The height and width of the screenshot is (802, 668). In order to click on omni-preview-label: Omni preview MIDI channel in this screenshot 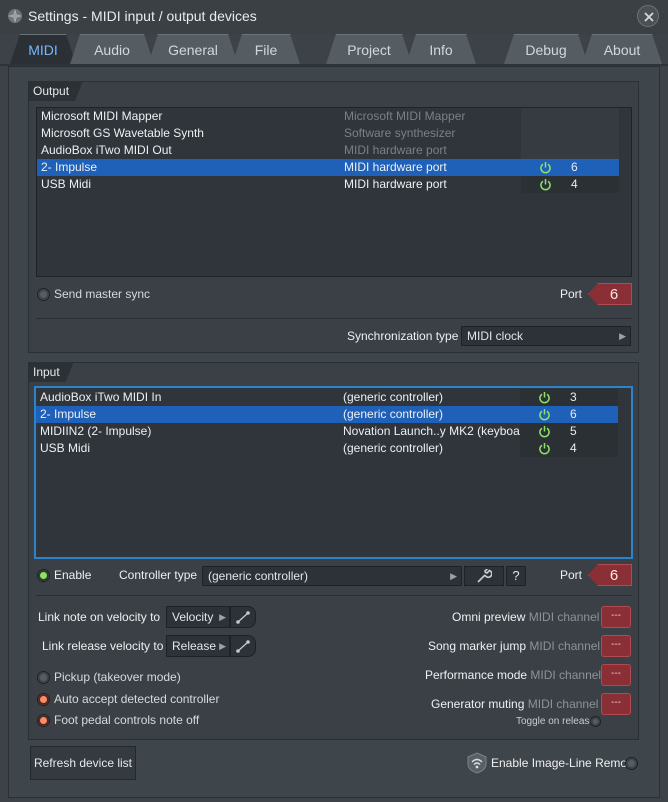, I will do `click(526, 617)`.